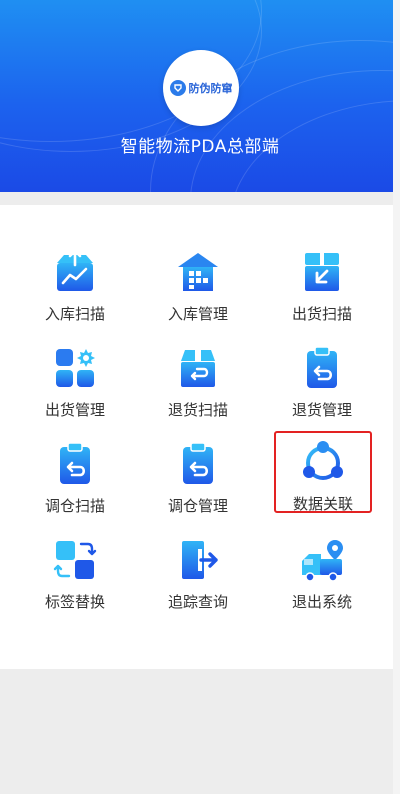 The height and width of the screenshot is (794, 400). What do you see at coordinates (322, 272) in the screenshot?
I see `outbound-scan-icon` at bounding box center [322, 272].